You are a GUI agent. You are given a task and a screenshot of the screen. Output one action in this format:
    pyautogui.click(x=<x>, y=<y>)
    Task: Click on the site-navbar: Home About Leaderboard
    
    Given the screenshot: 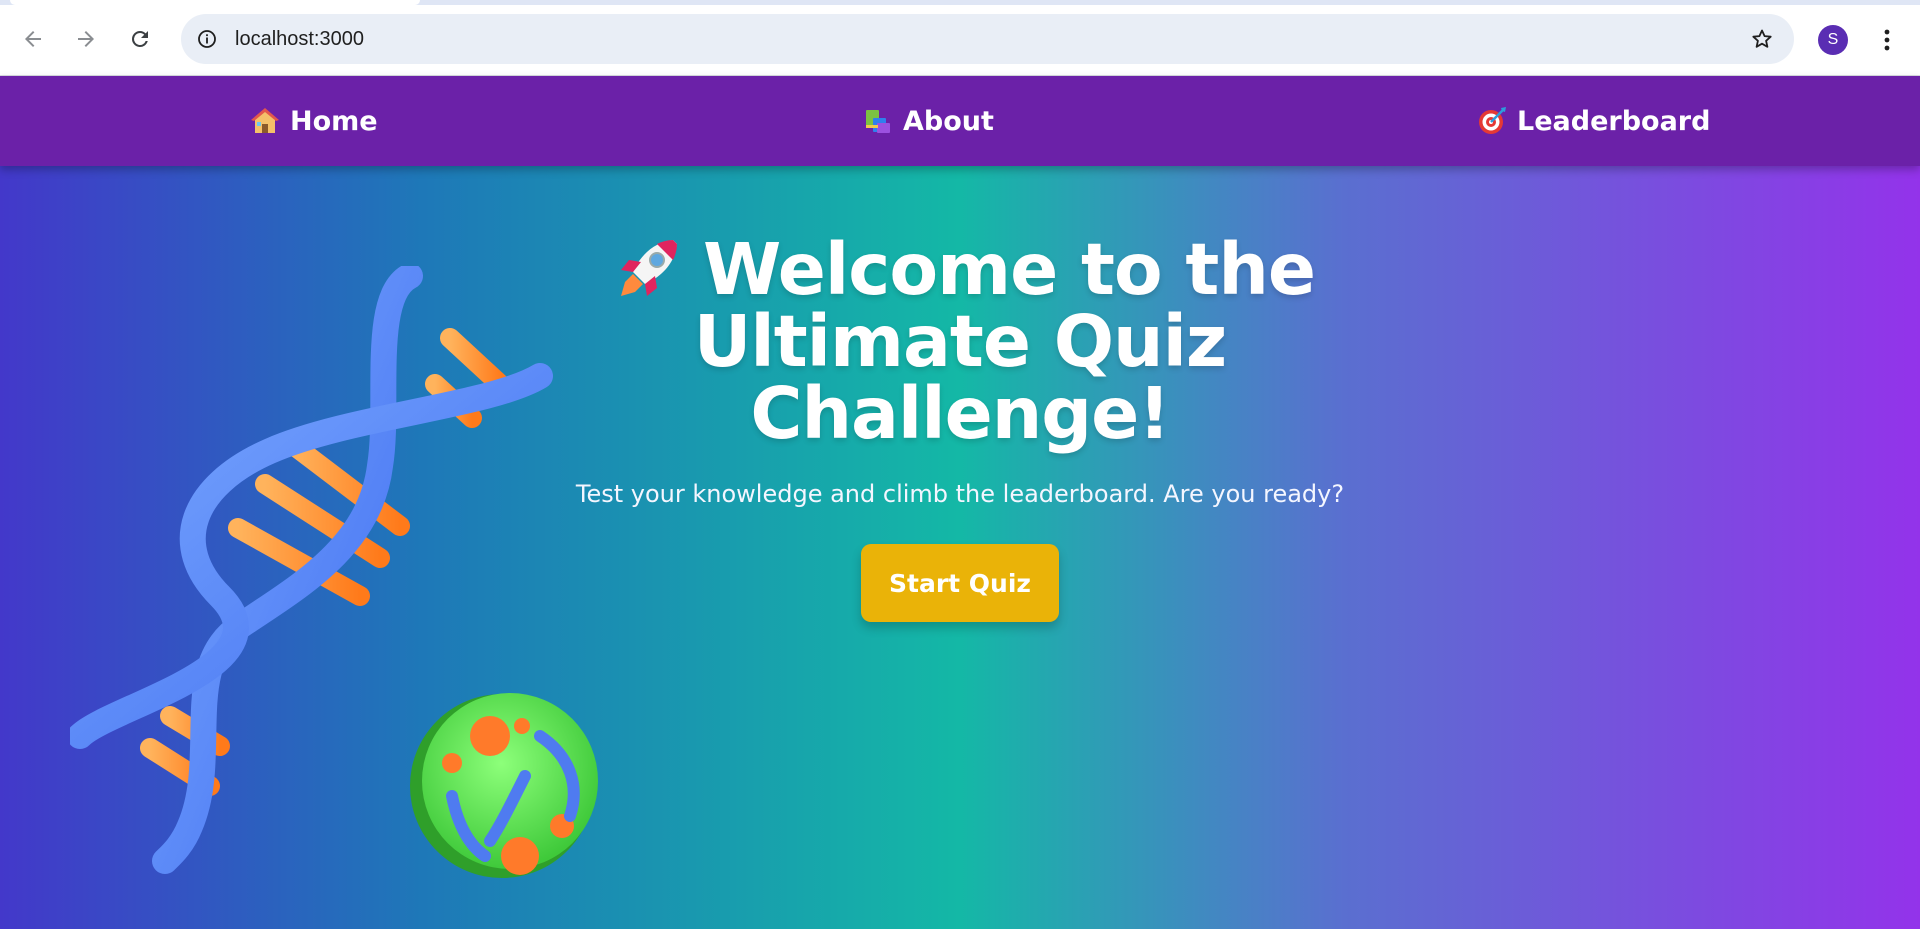 What is the action you would take?
    pyautogui.click(x=960, y=121)
    